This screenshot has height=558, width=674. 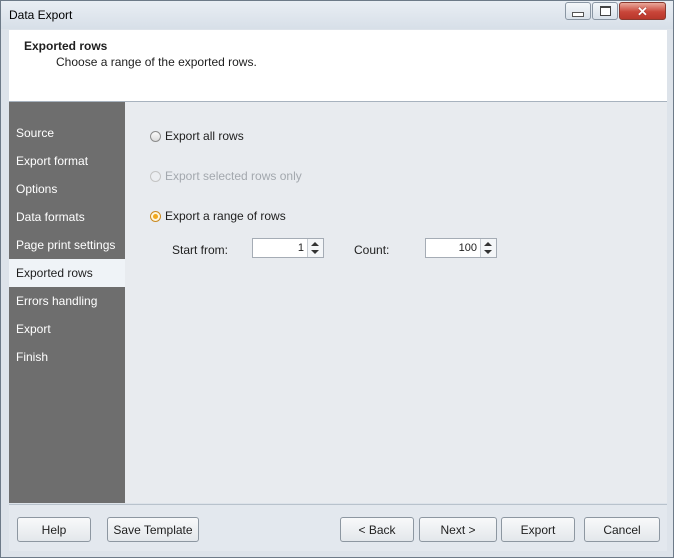 I want to click on sidebar-item-export-format: Export format, so click(x=67, y=162).